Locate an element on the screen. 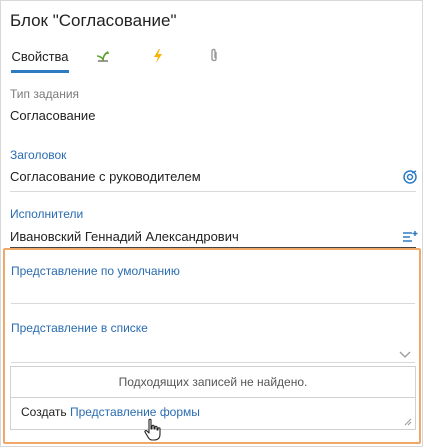  tab-business-process is located at coordinates (103, 56).